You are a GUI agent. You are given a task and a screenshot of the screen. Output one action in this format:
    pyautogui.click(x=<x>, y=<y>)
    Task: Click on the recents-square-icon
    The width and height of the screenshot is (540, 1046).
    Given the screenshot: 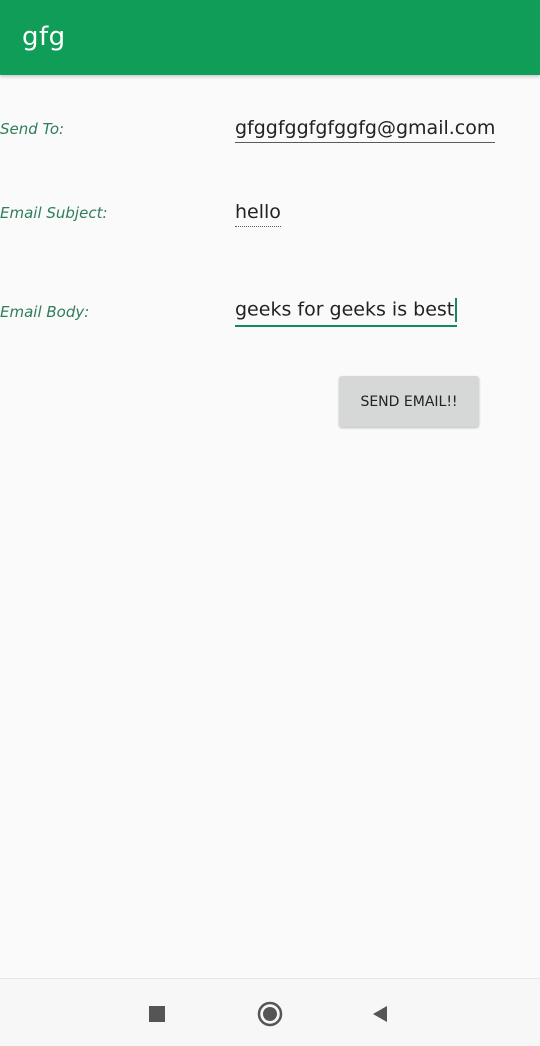 What is the action you would take?
    pyautogui.click(x=157, y=1014)
    